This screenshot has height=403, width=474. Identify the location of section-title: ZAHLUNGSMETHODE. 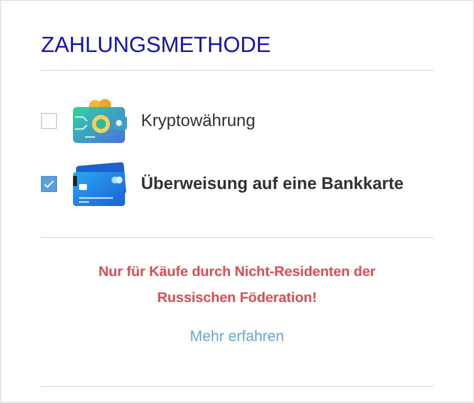
(156, 45).